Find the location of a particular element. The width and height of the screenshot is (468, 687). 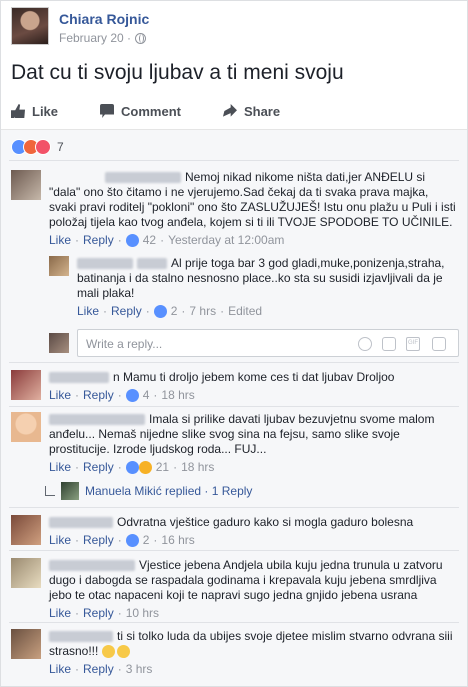

post-date: February 20 · is located at coordinates (95, 38).